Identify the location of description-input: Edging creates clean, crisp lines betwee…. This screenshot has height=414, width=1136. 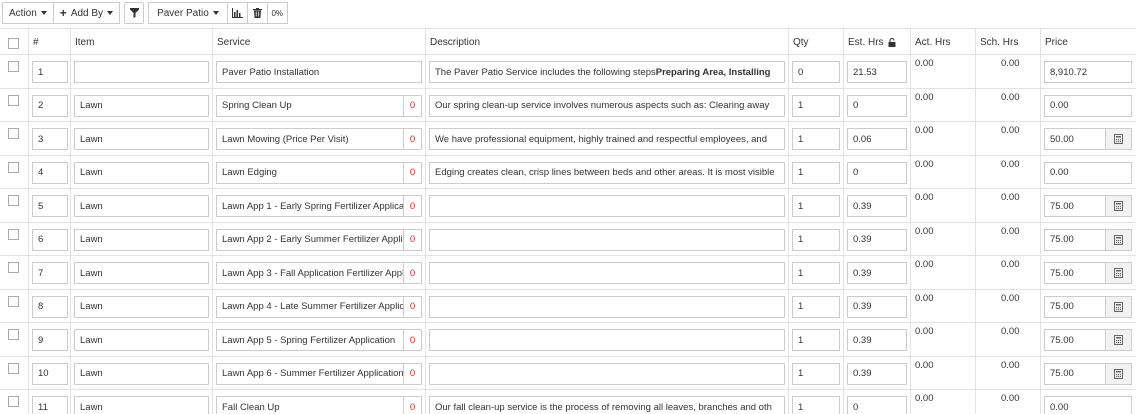
(607, 172).